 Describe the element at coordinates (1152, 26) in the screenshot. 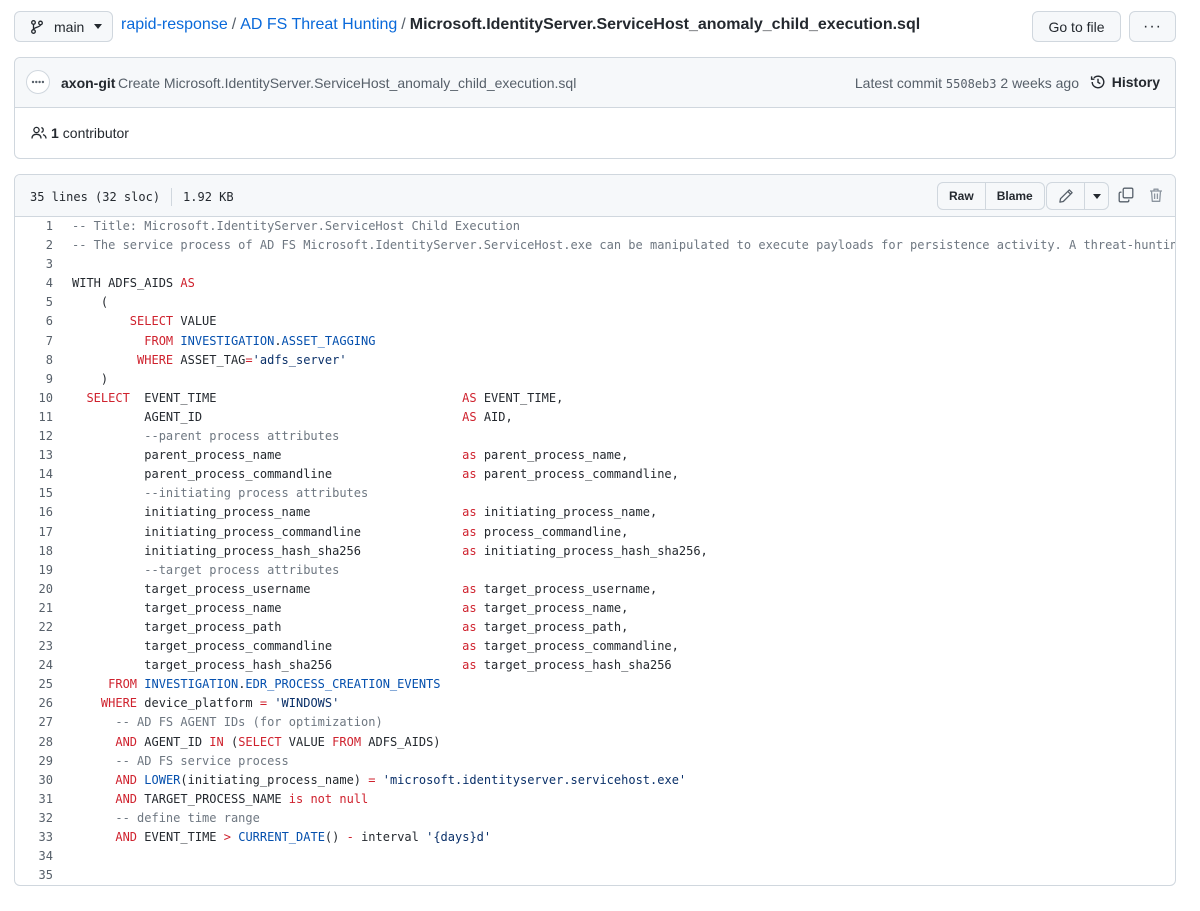

I see `more-options-button: ···` at that location.